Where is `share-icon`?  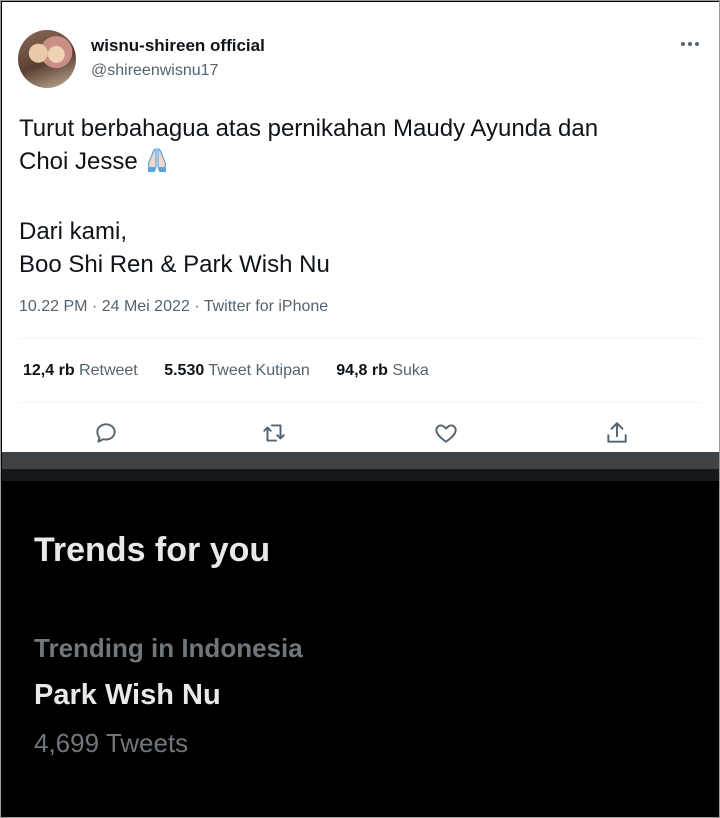 share-icon is located at coordinates (617, 433).